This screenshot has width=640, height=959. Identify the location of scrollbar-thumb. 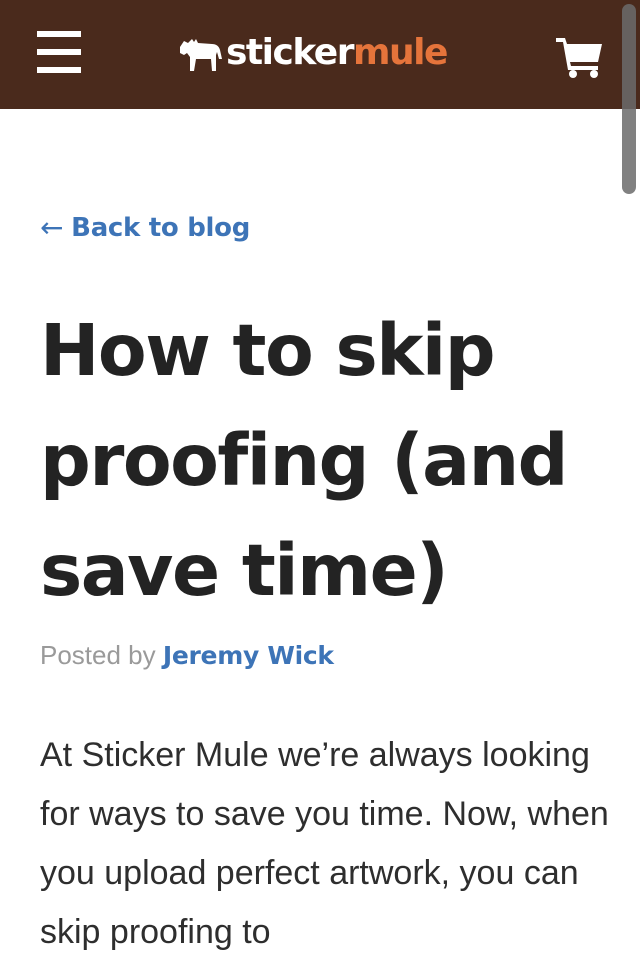
(629, 99).